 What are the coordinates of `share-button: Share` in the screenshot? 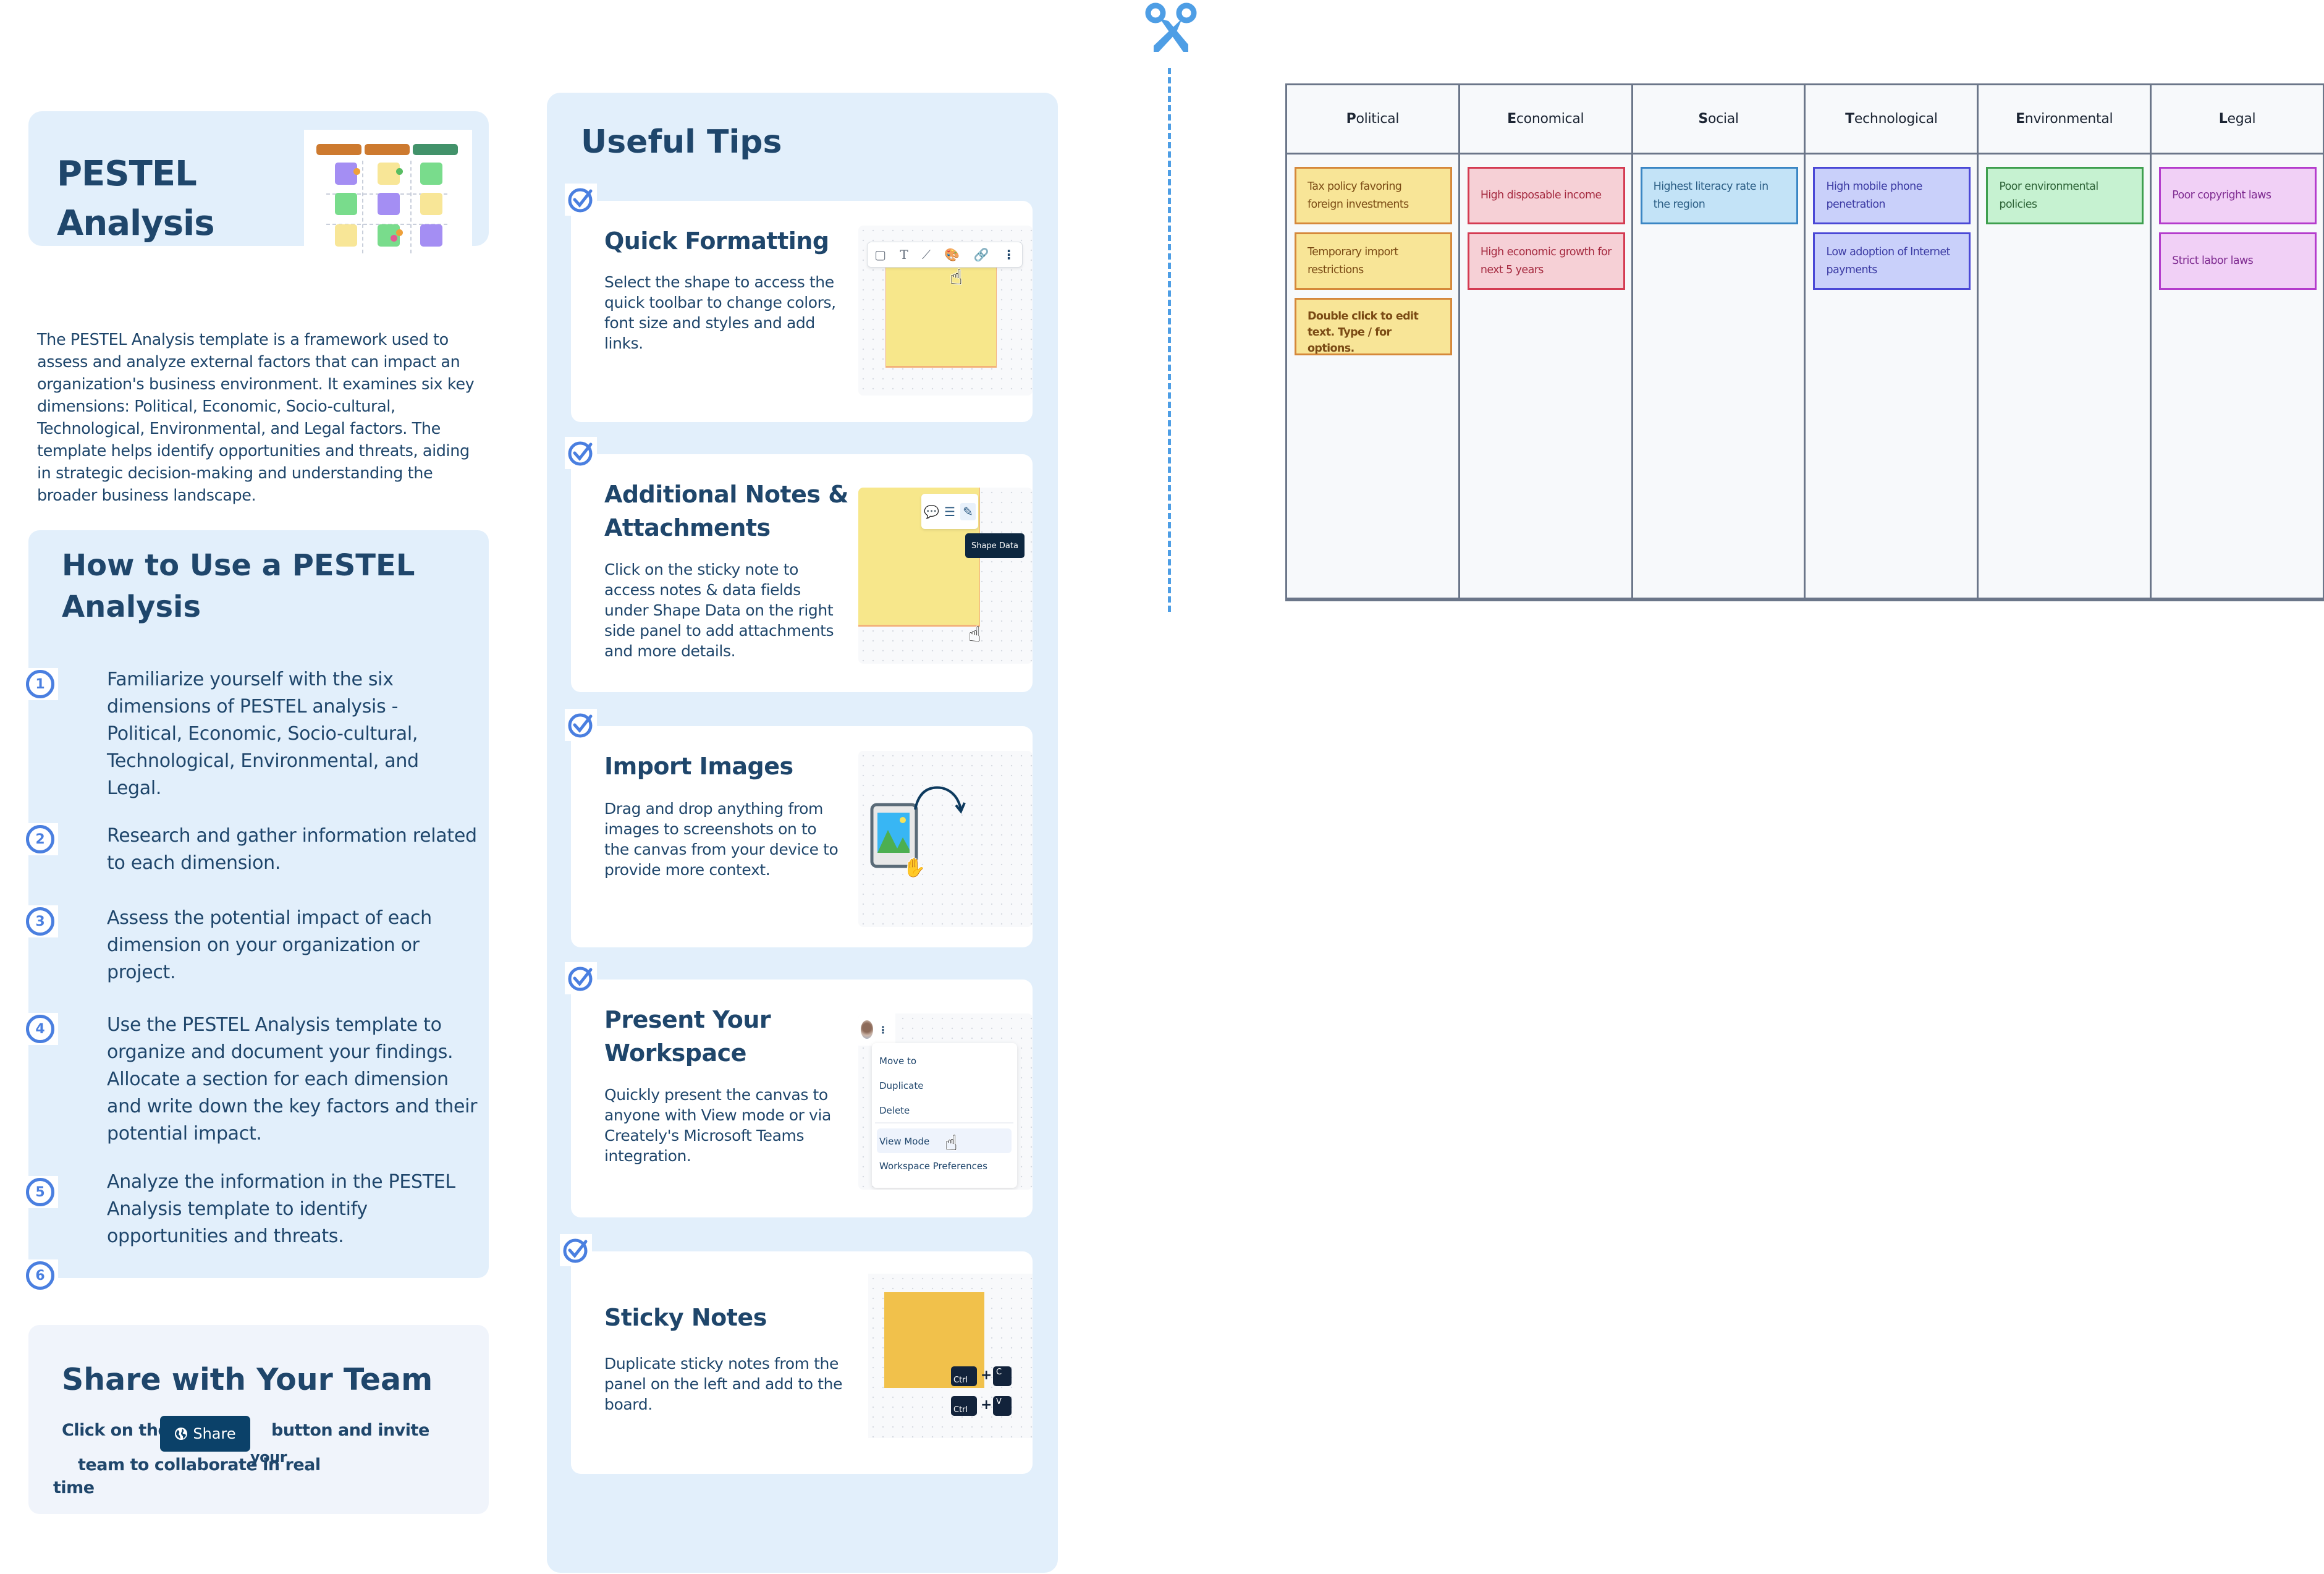 It's located at (205, 1434).